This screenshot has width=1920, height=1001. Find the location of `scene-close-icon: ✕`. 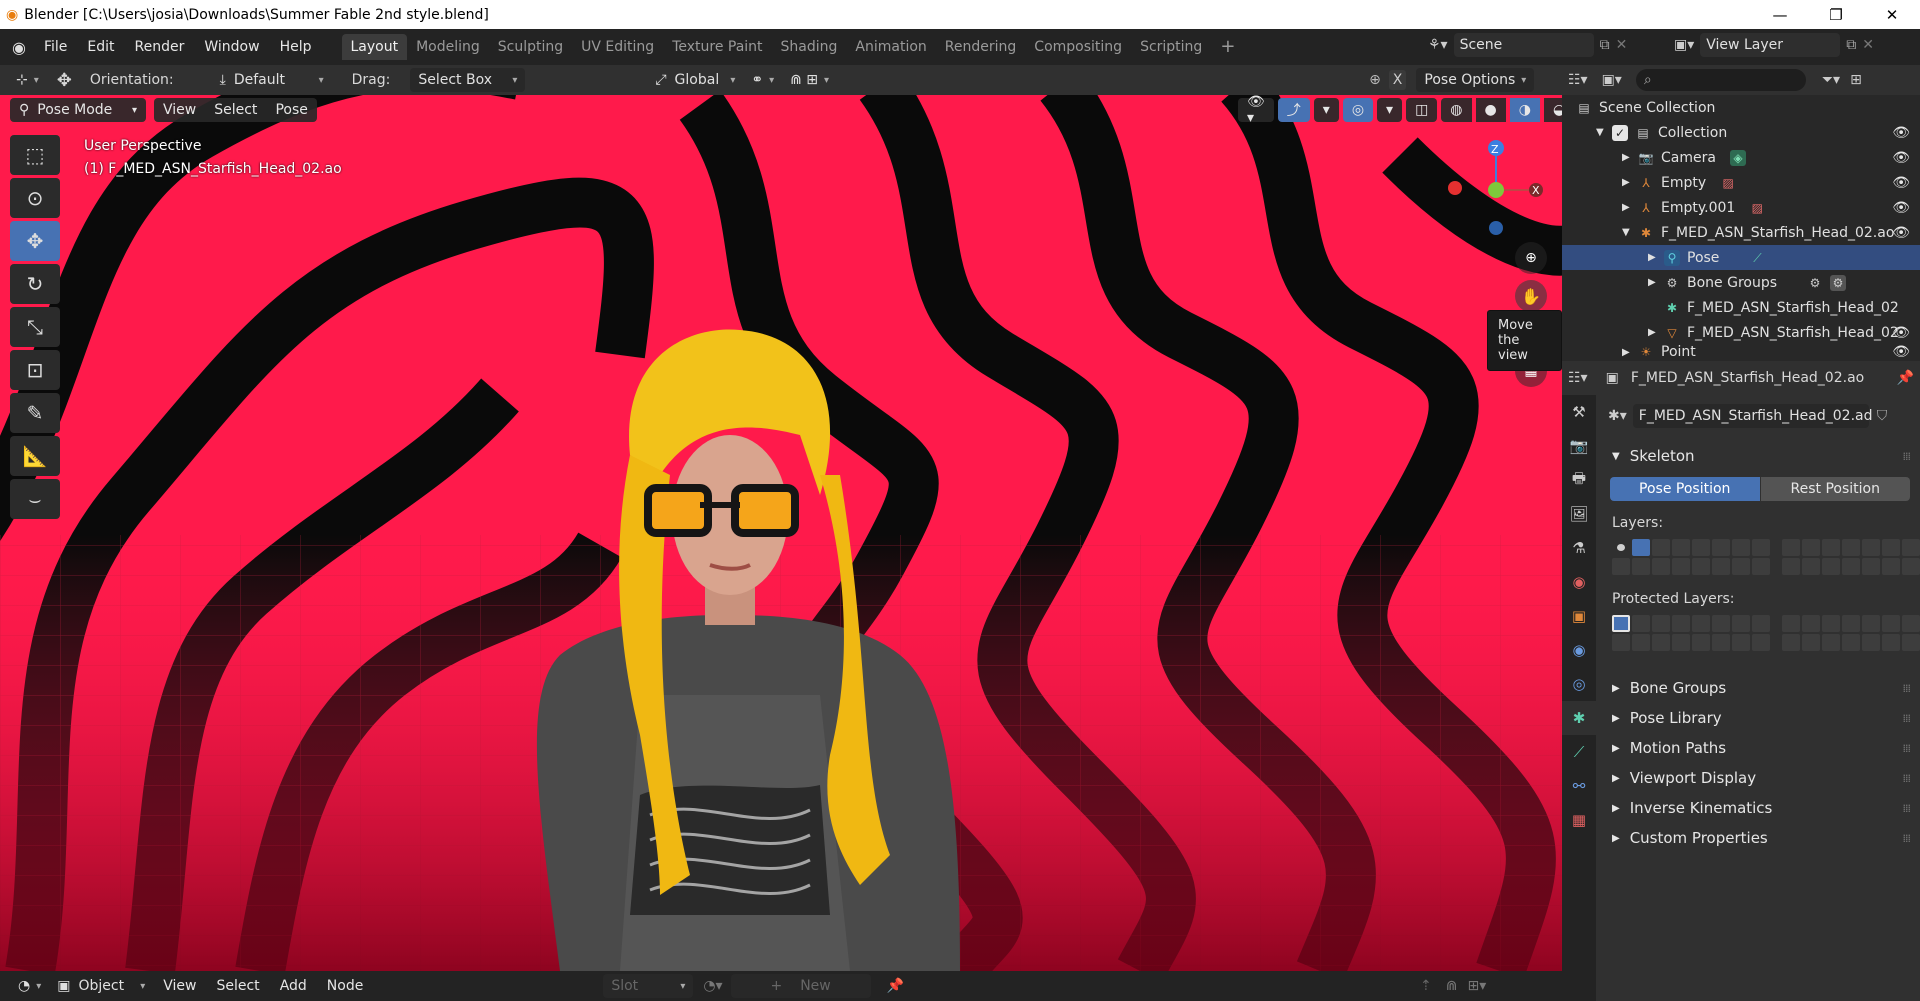

scene-close-icon: ✕ is located at coordinates (1622, 45).